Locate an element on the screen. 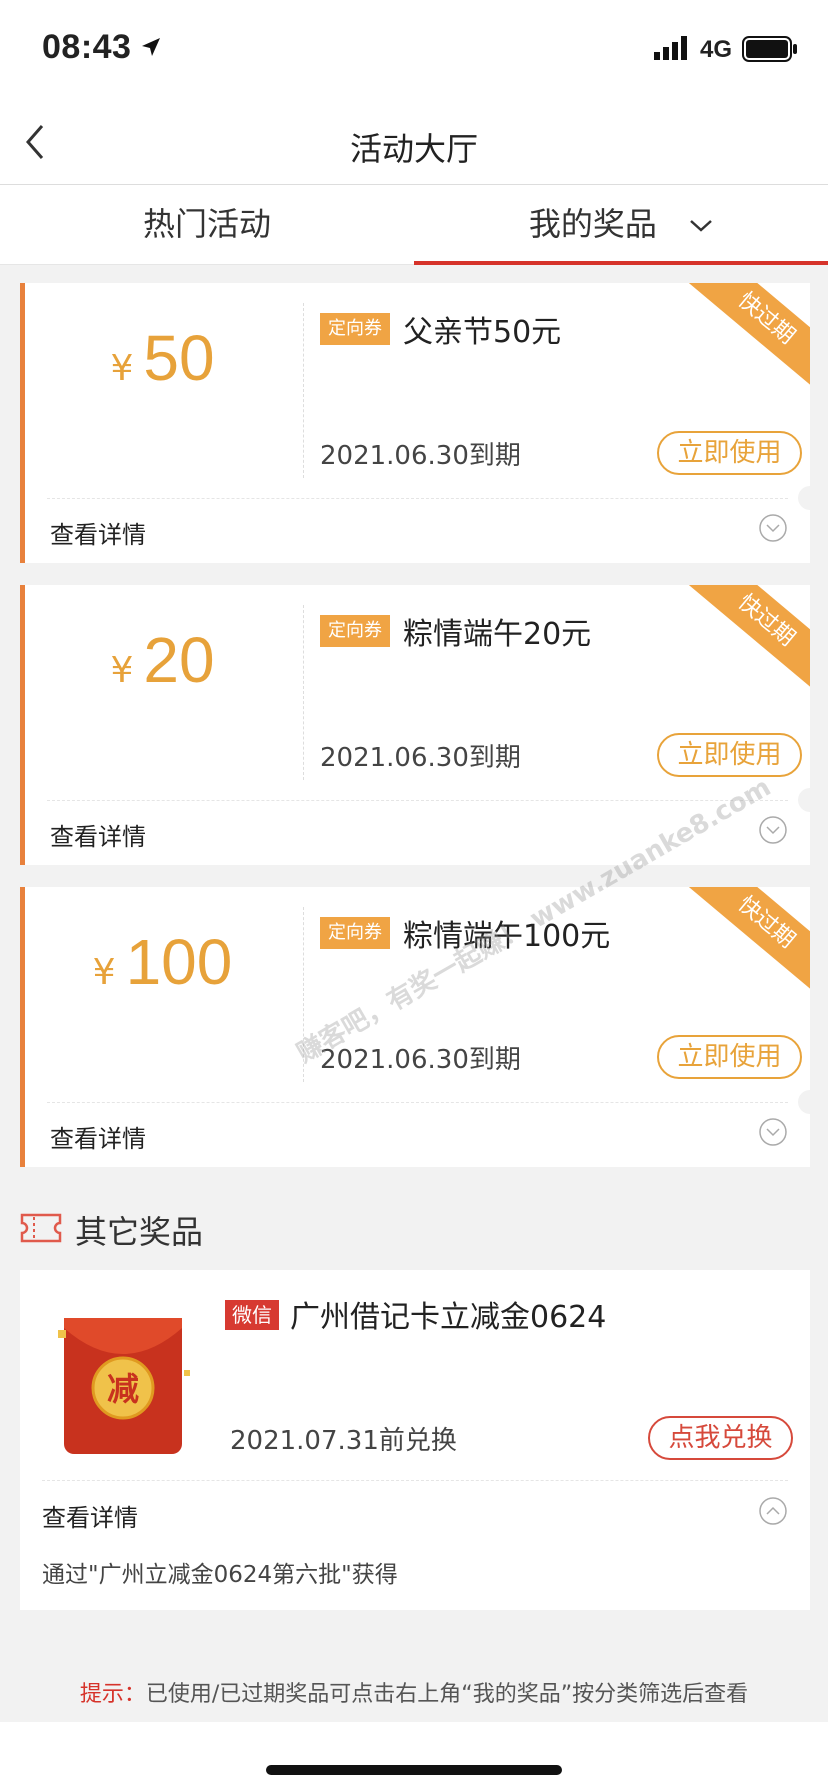 Image resolution: width=828 pixels, height=1792 pixels. prize-expiry: 2021.07.31前兑换 is located at coordinates (343, 1441).